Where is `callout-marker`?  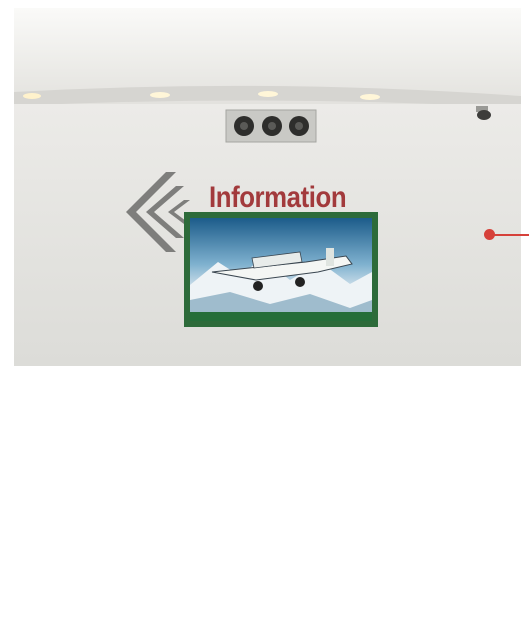 callout-marker is located at coordinates (489, 234).